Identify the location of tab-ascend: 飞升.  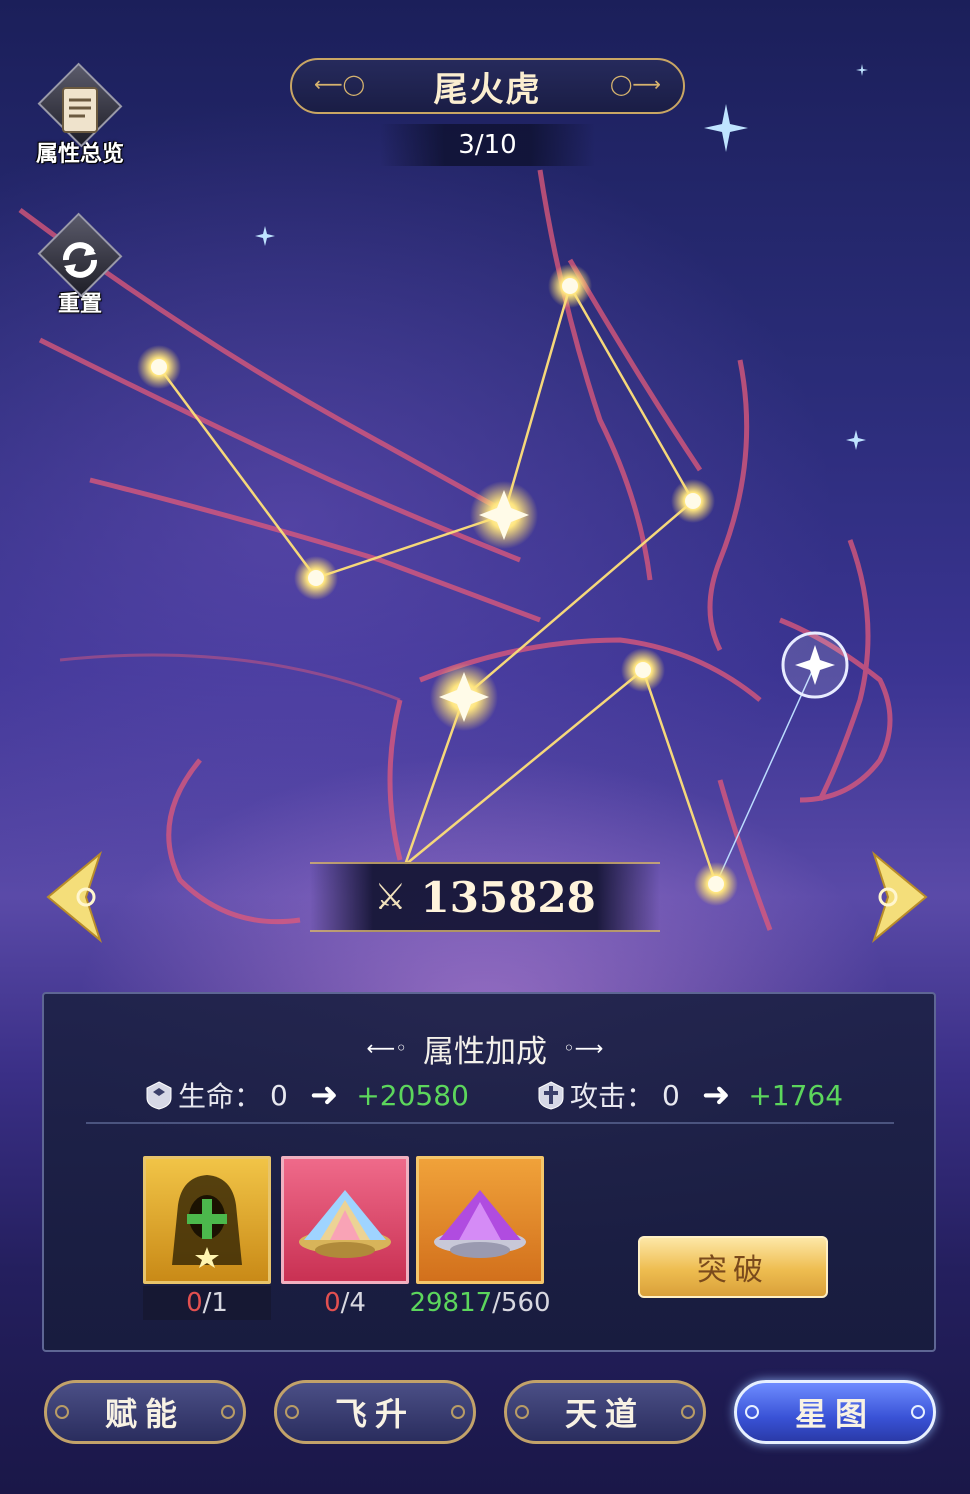
(375, 1412).